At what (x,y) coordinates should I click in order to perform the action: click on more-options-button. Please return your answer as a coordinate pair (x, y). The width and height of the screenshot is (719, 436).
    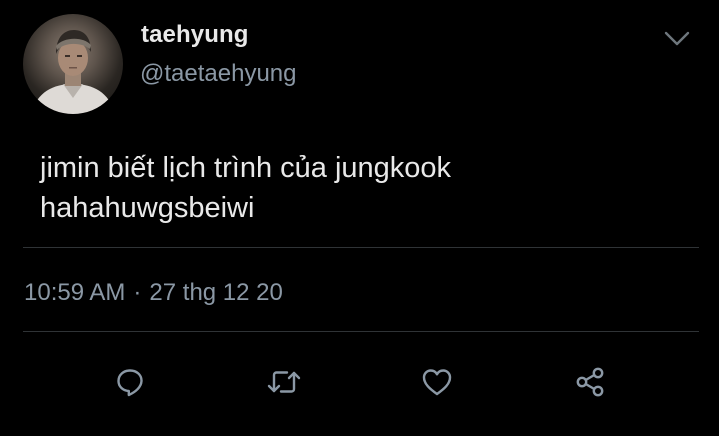
    Looking at the image, I should click on (677, 39).